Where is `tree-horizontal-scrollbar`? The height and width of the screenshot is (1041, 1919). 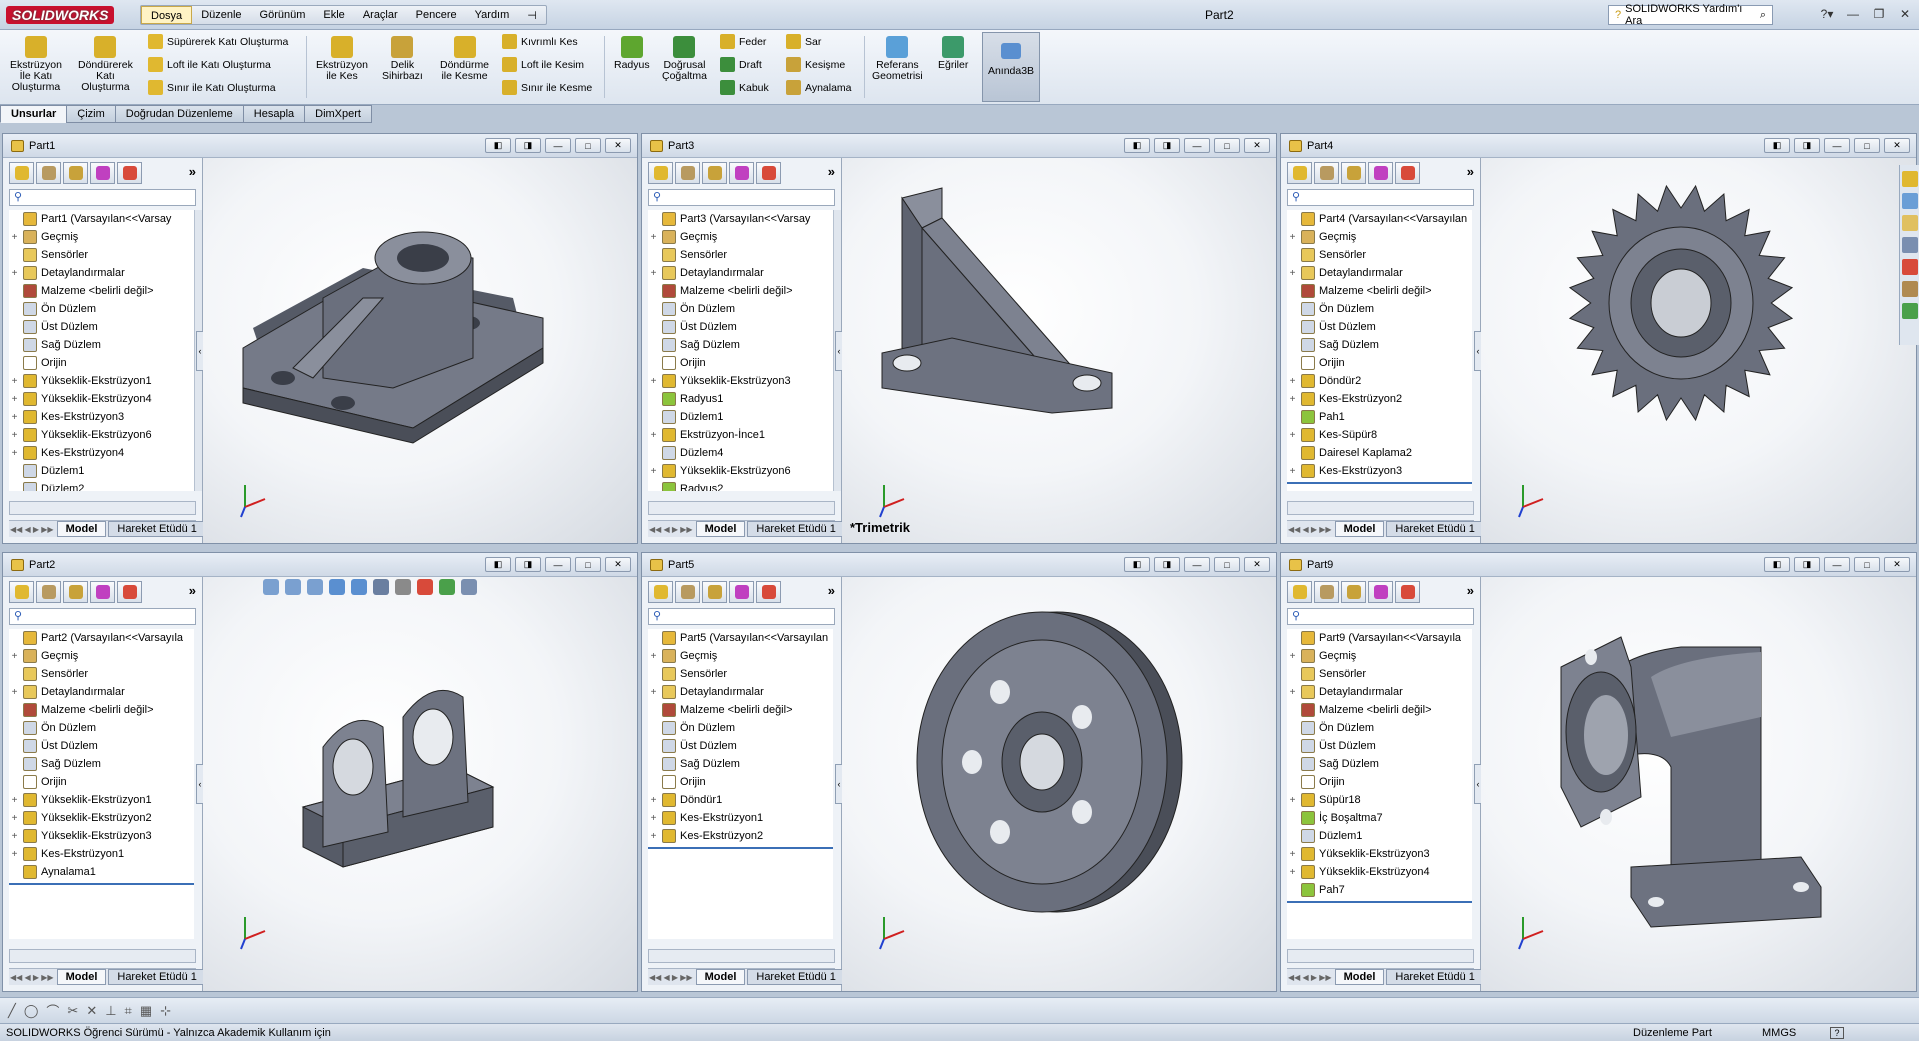 tree-horizontal-scrollbar is located at coordinates (1380, 508).